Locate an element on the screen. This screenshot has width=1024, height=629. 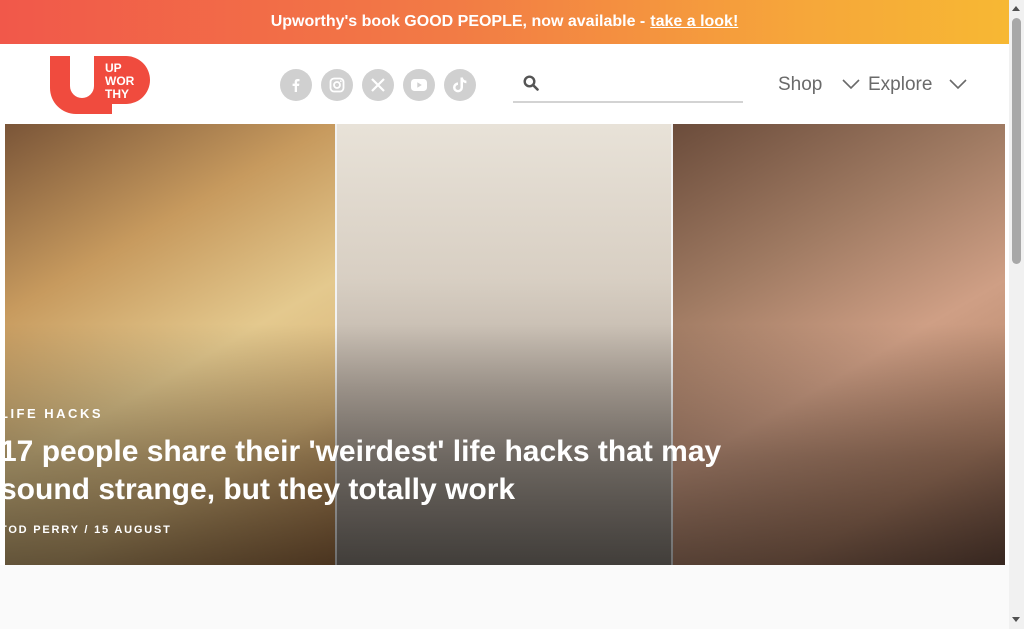
logo-line-3: THY is located at coordinates (117, 94).